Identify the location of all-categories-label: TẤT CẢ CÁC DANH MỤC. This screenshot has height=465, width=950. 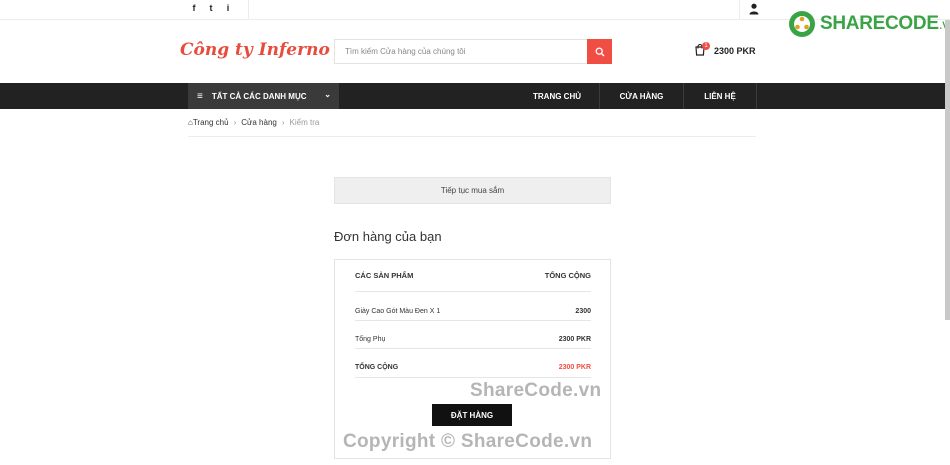
(259, 96).